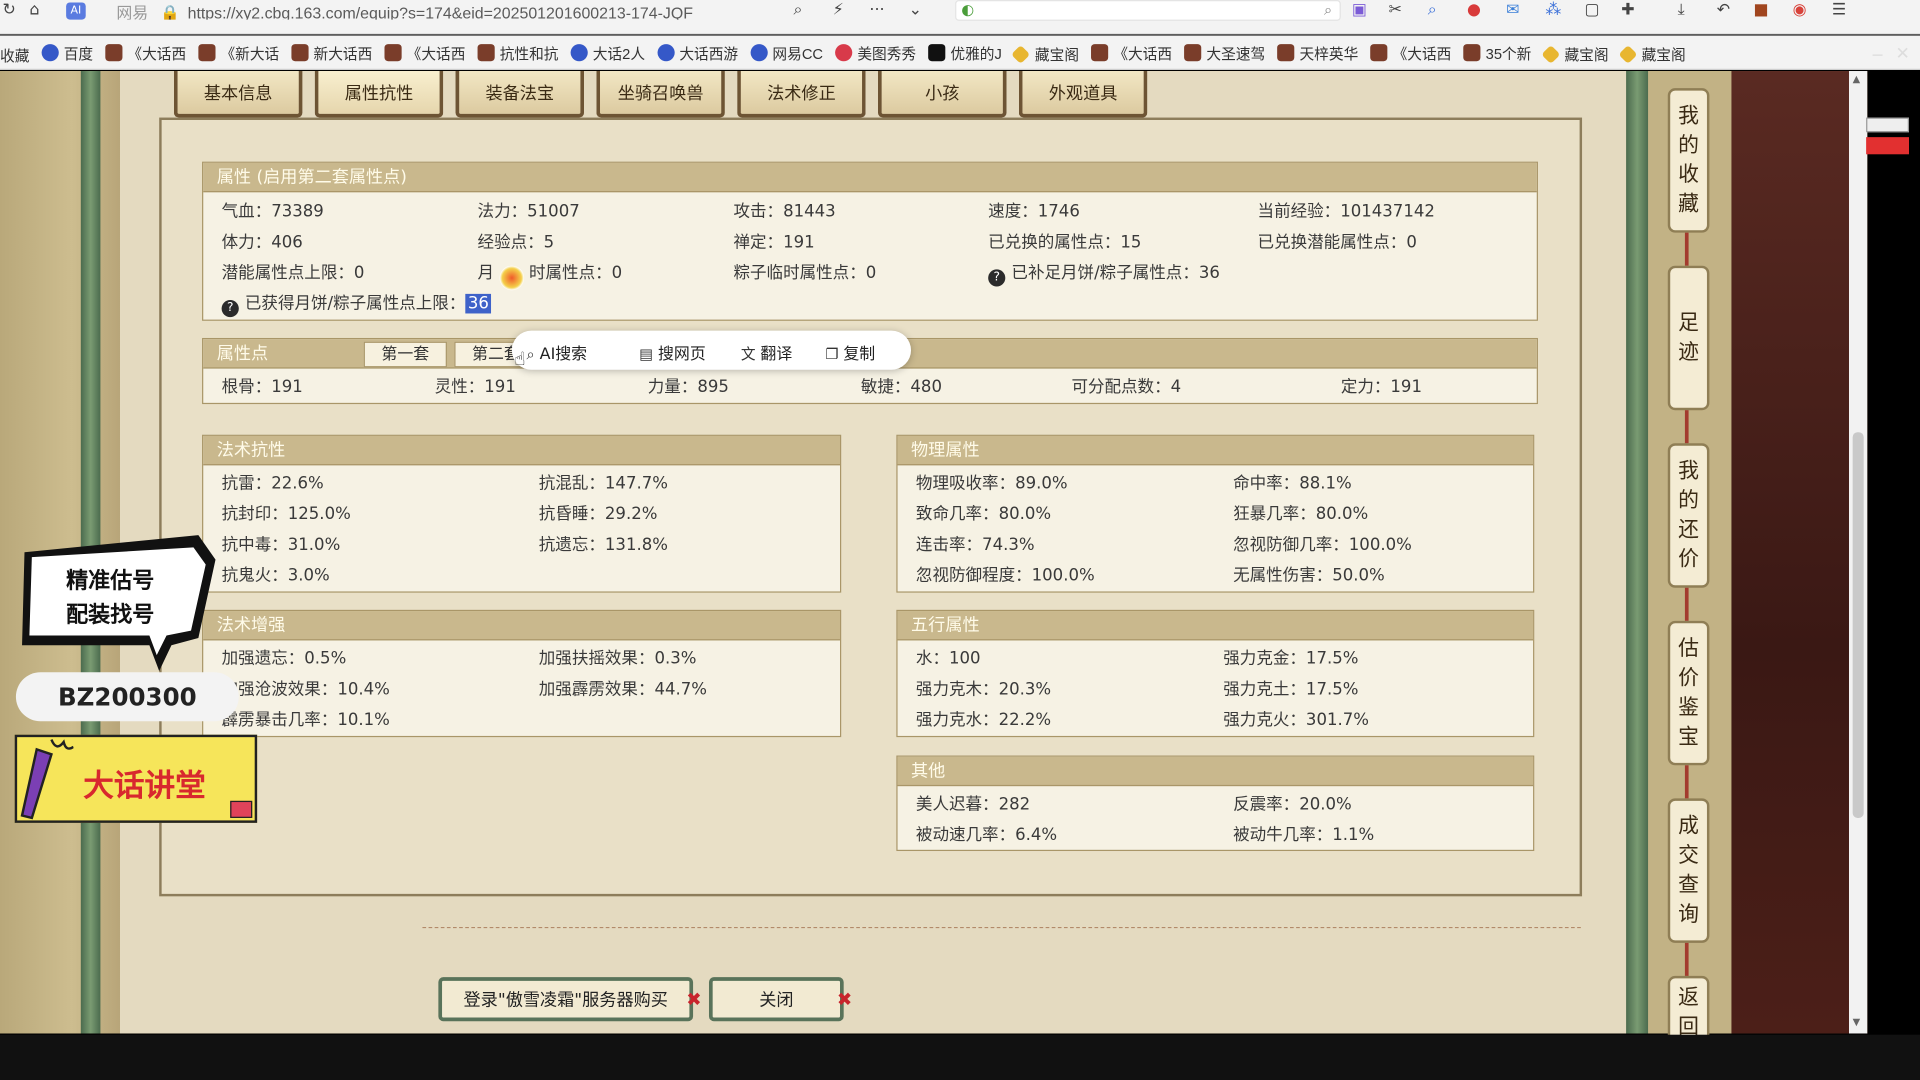 This screenshot has width=1920, height=1080. What do you see at coordinates (875, 52) in the screenshot?
I see `bookmark-item: 美图秀秀` at bounding box center [875, 52].